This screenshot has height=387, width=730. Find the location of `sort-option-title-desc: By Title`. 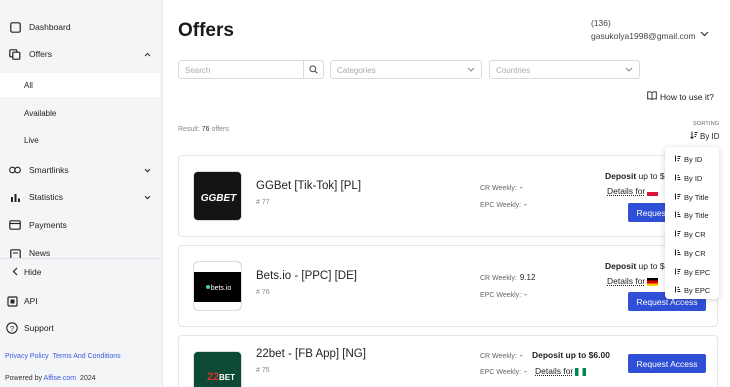

sort-option-title-desc: By Title is located at coordinates (691, 215).